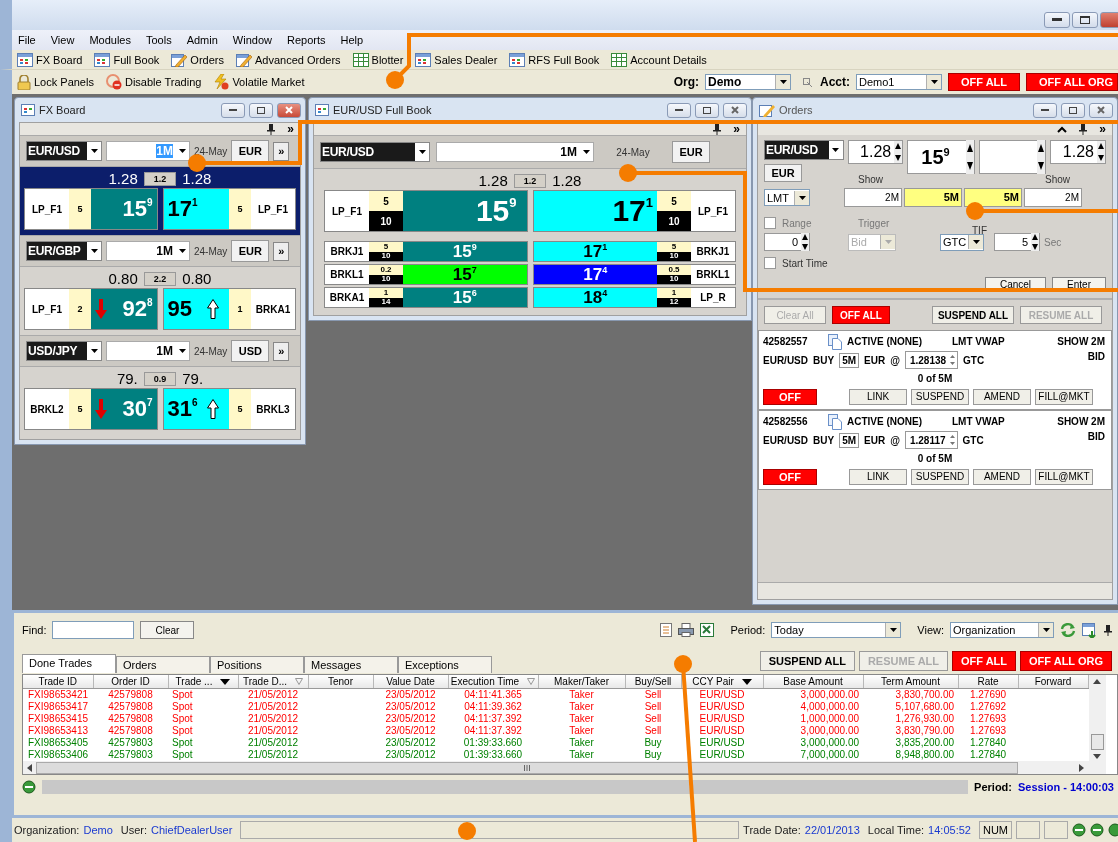 This screenshot has width=1118, height=842. I want to click on toolbar-button: Volatile Market, so click(259, 82).